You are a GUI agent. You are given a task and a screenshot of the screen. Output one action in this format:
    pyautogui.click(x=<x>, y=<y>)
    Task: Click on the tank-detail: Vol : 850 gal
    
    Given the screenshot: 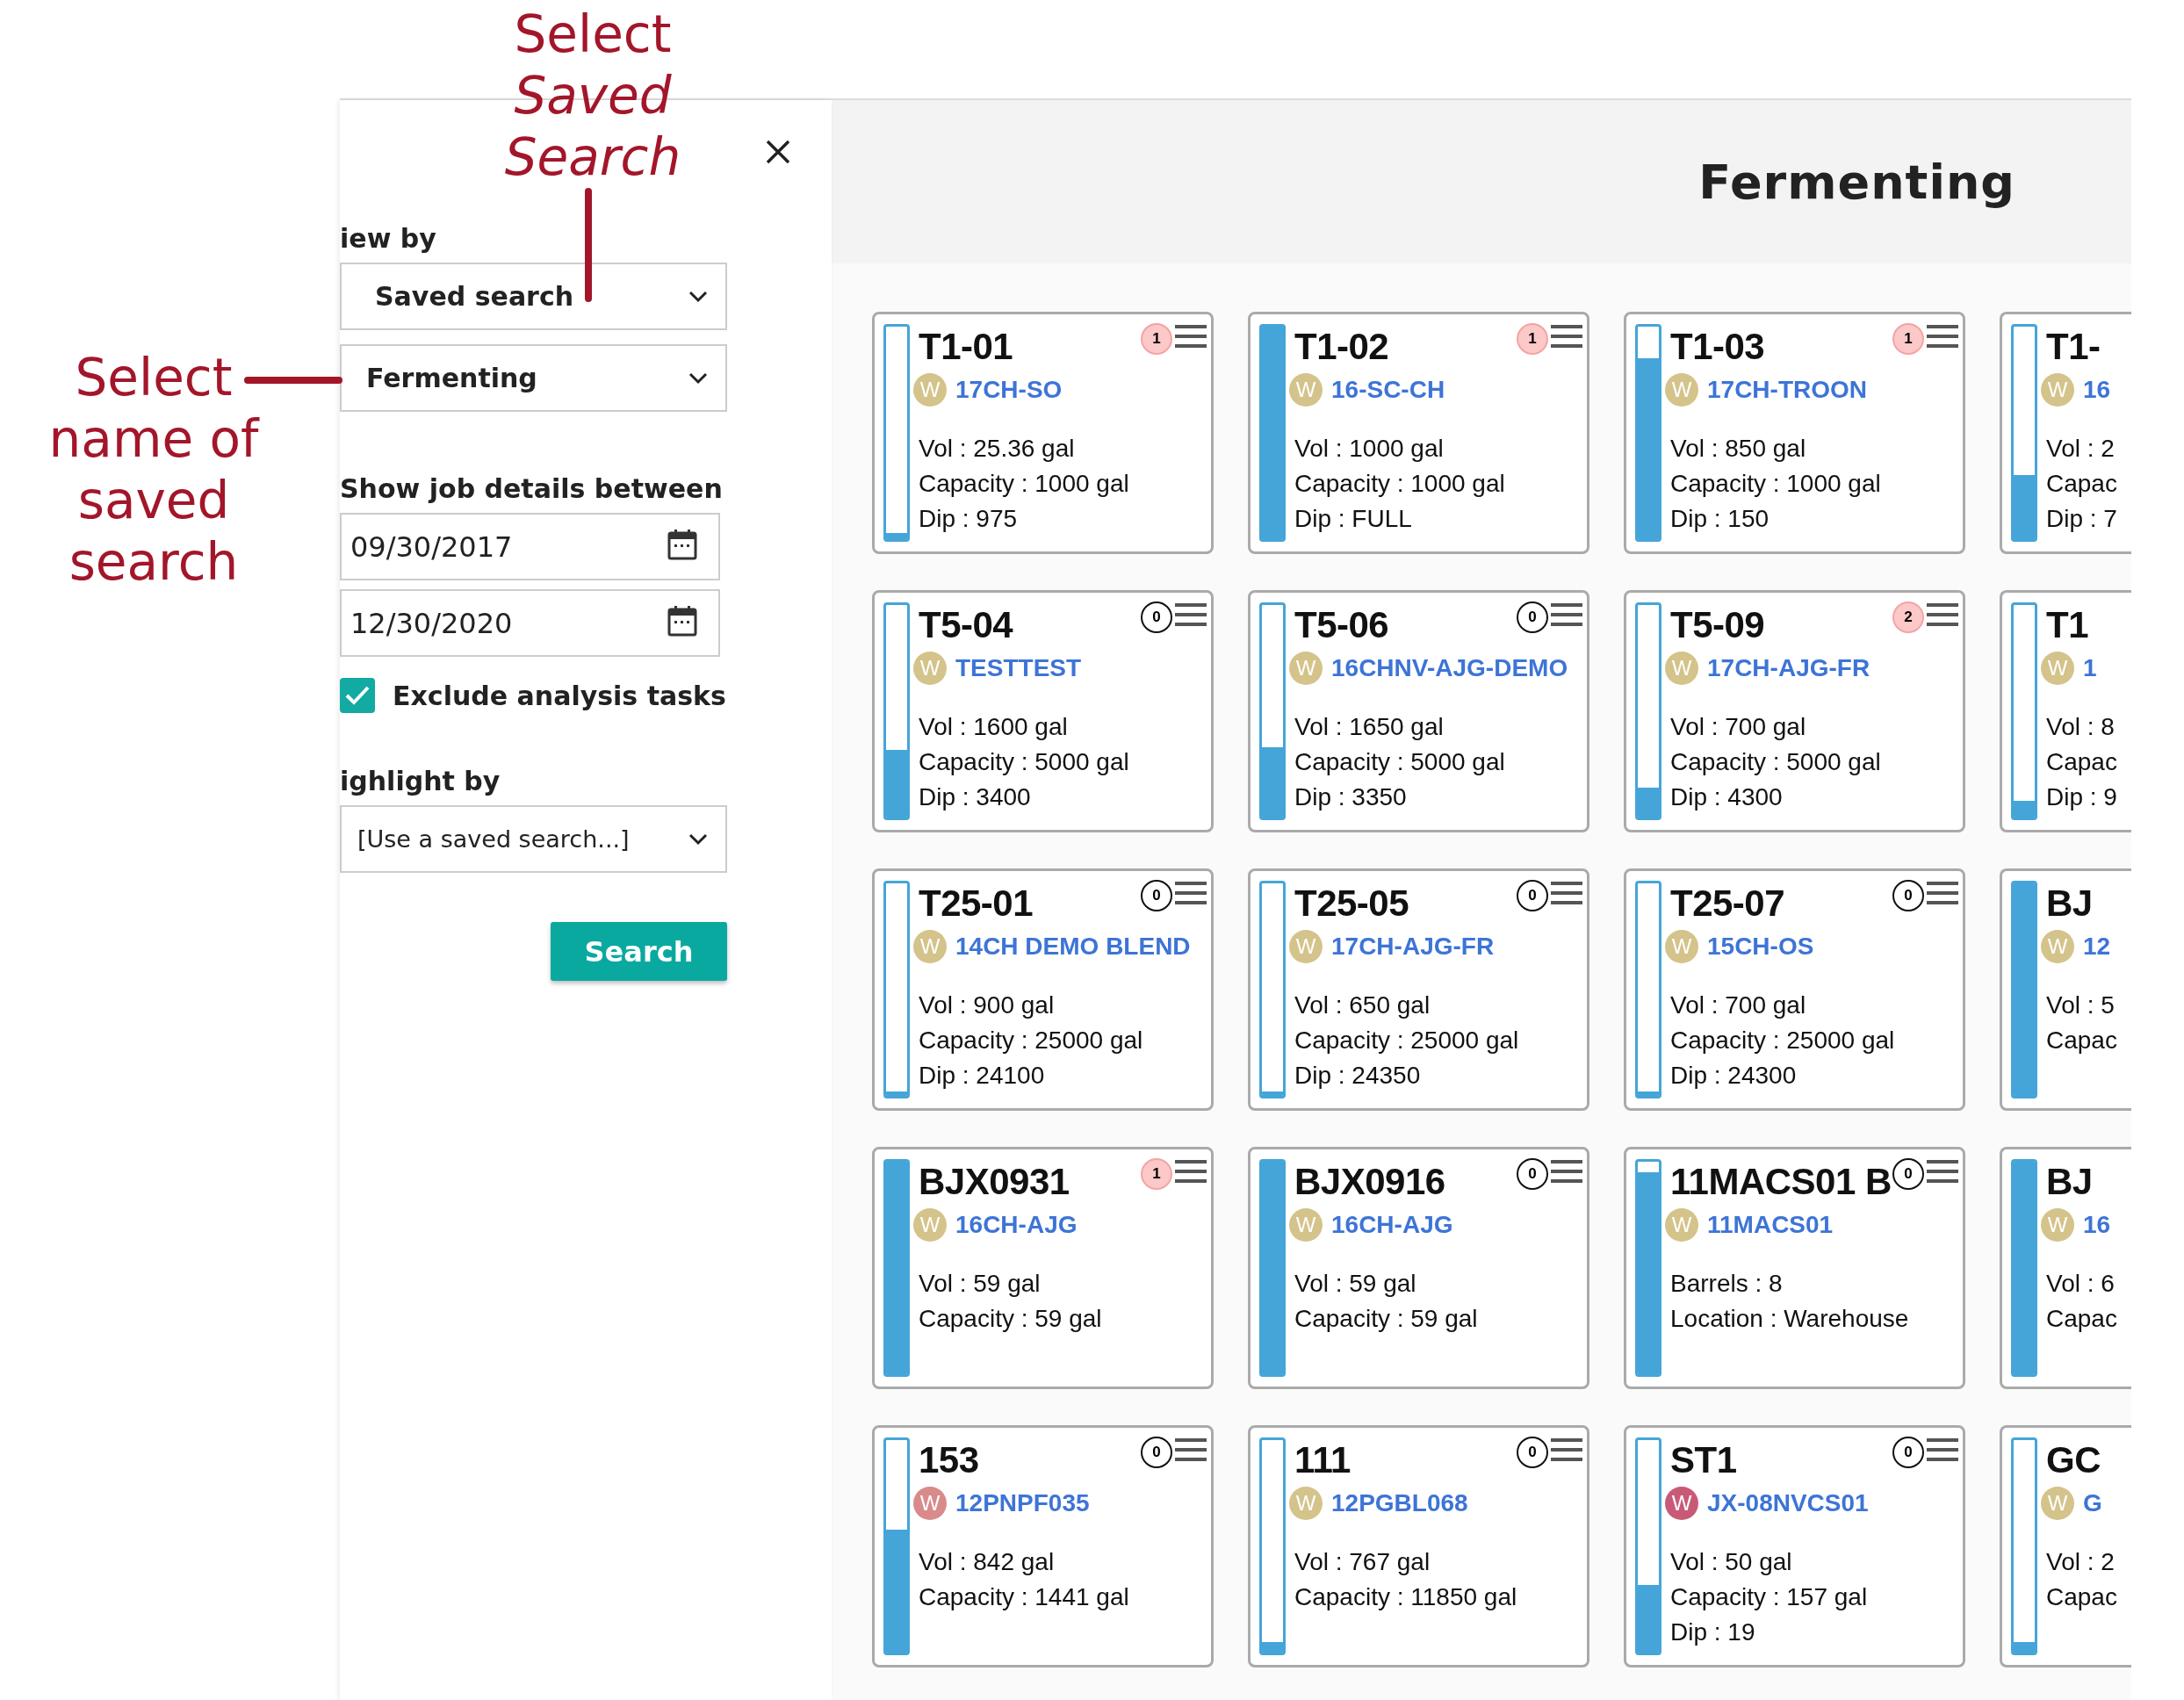 What is the action you would take?
    pyautogui.click(x=1738, y=449)
    